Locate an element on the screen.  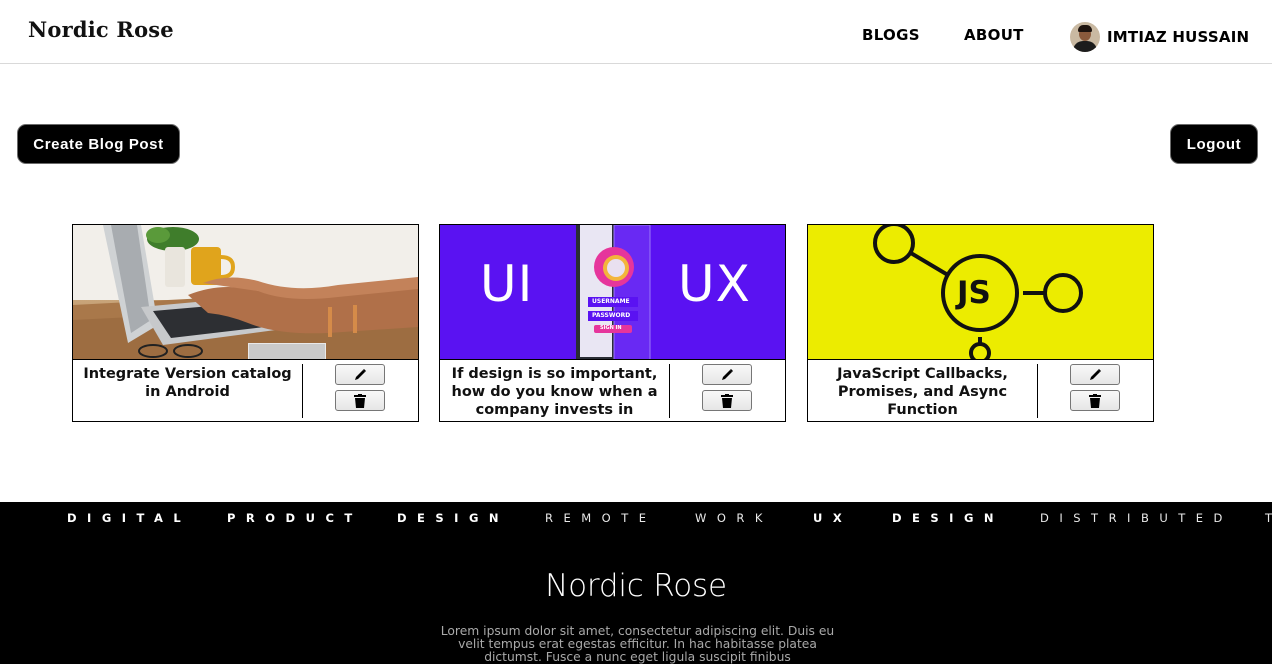
ux-text: UX is located at coordinates (714, 284).